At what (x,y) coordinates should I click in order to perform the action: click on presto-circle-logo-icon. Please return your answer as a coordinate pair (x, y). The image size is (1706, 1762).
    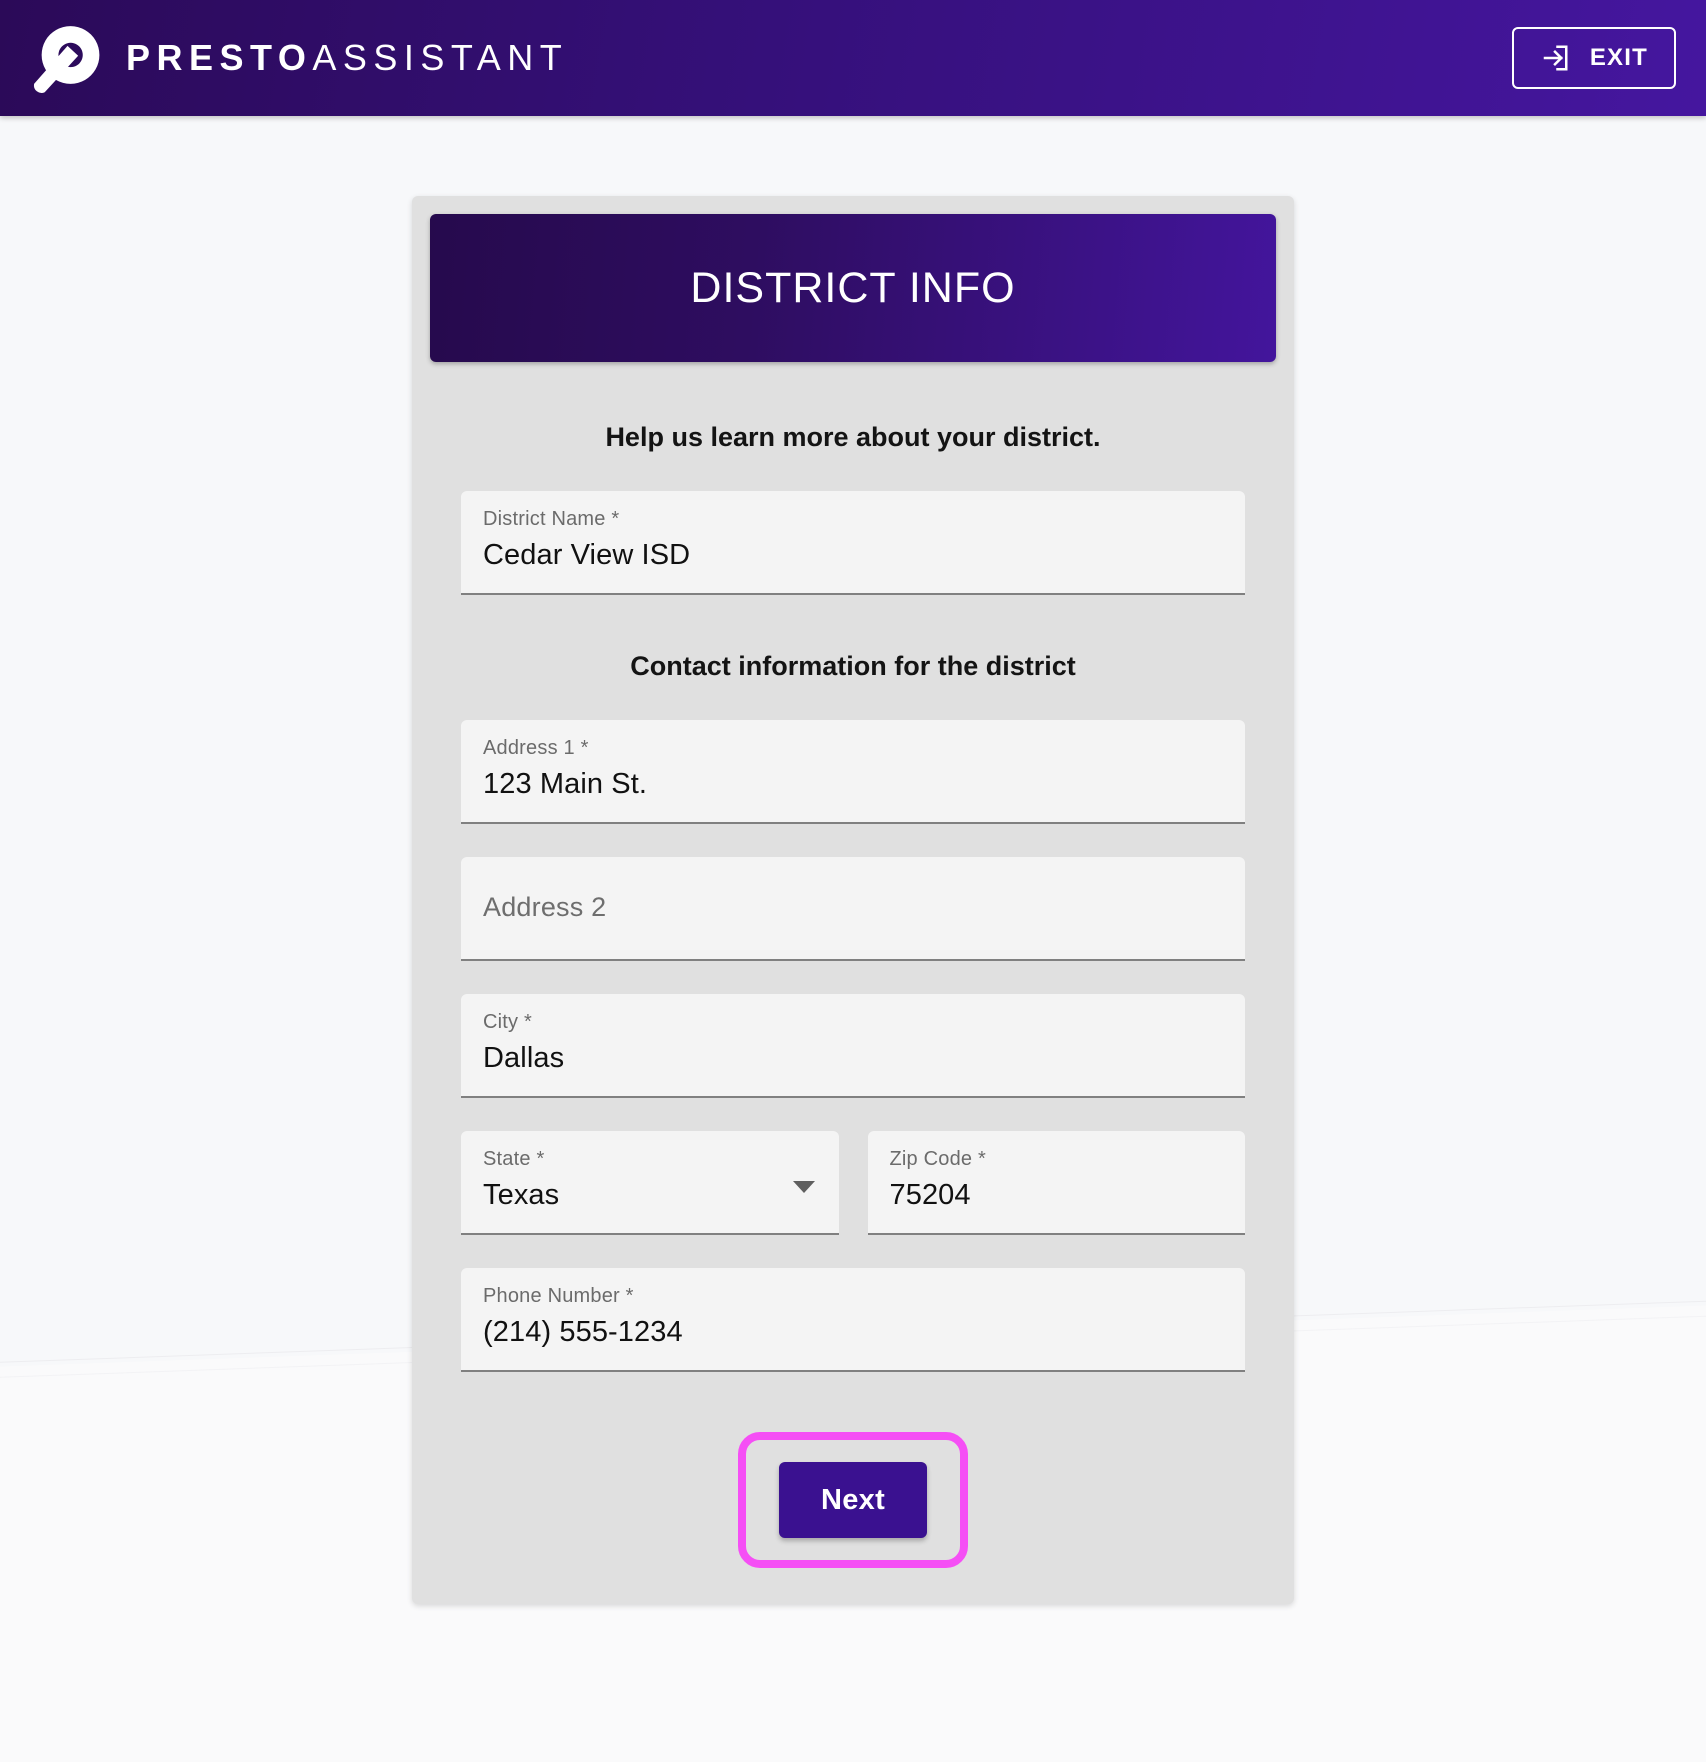
    Looking at the image, I should click on (66, 59).